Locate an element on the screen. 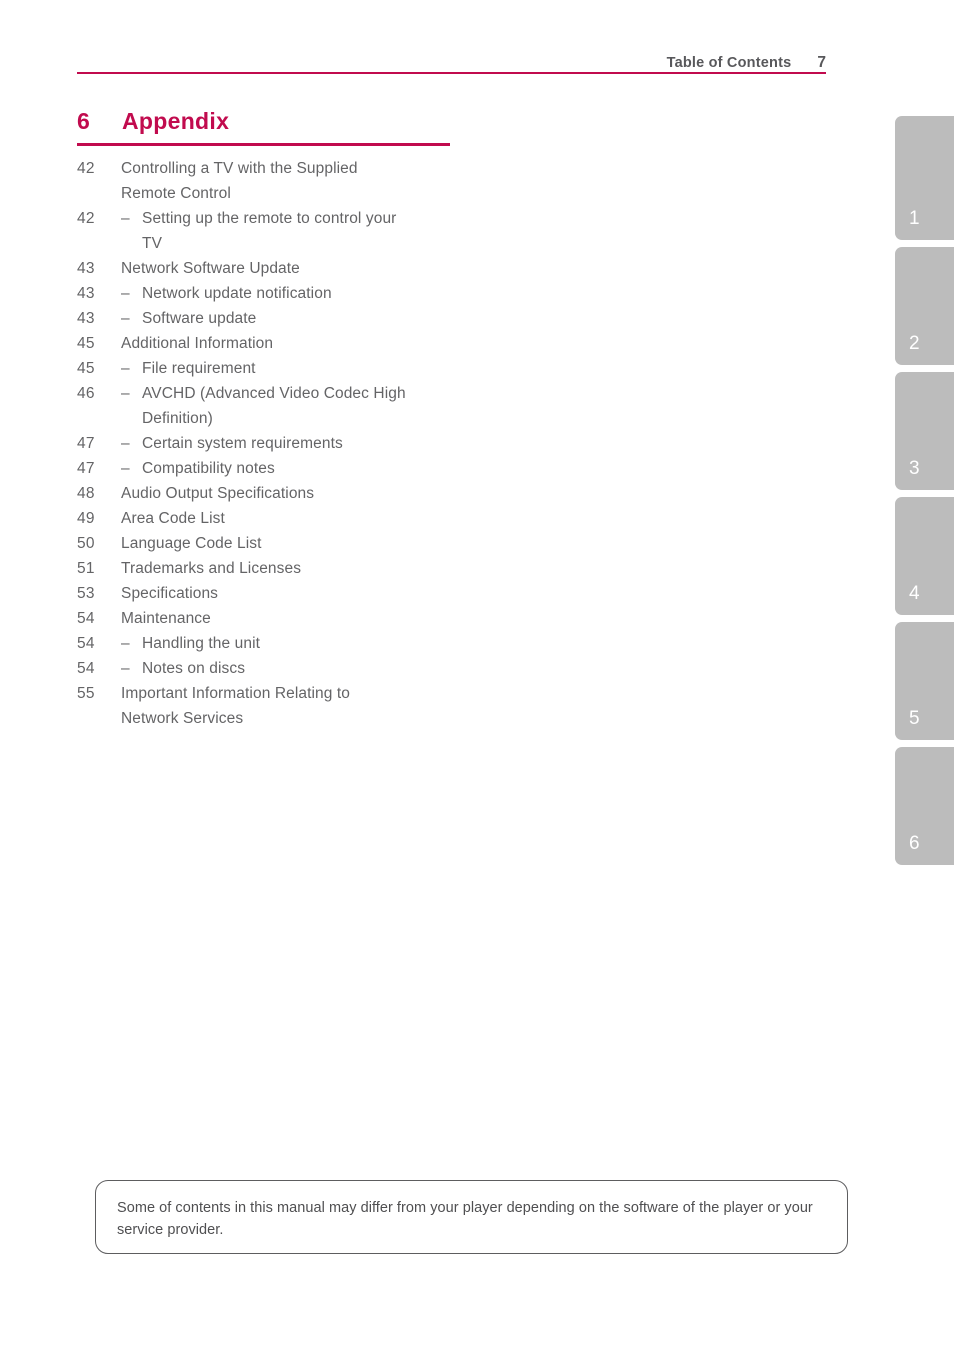 Image resolution: width=954 pixels, height=1354 pixels. side-tab-label: 5 is located at coordinates (914, 718).